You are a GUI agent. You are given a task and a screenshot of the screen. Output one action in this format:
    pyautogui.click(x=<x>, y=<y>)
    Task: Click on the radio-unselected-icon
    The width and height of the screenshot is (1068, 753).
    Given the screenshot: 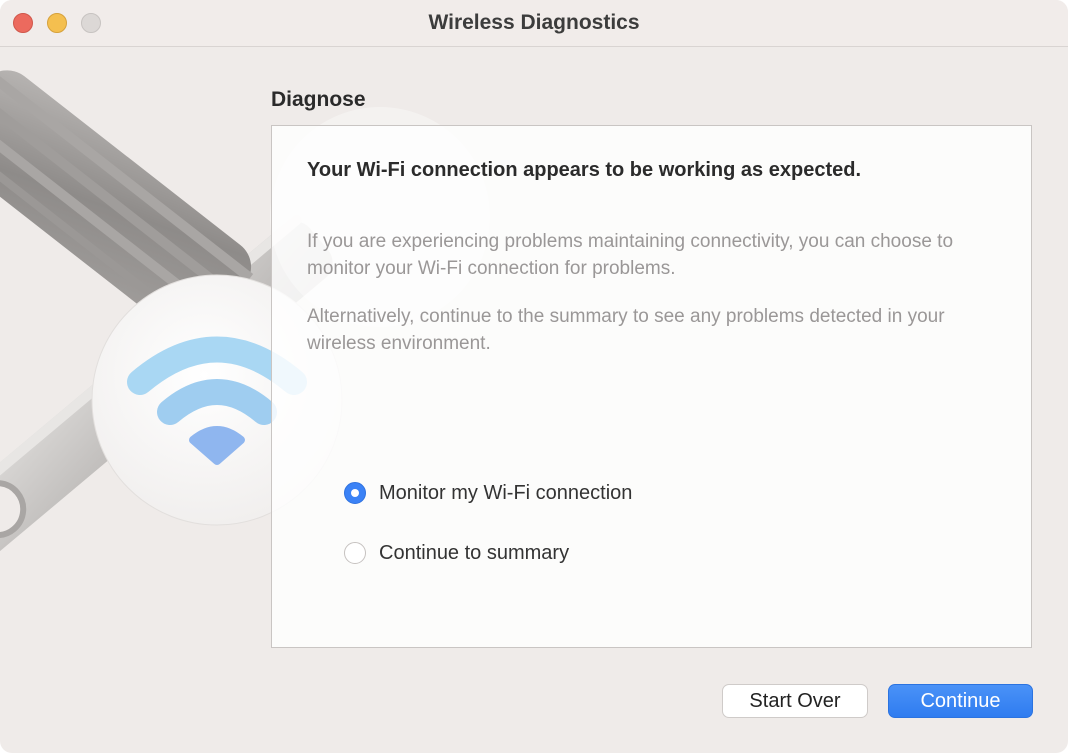 What is the action you would take?
    pyautogui.click(x=355, y=553)
    